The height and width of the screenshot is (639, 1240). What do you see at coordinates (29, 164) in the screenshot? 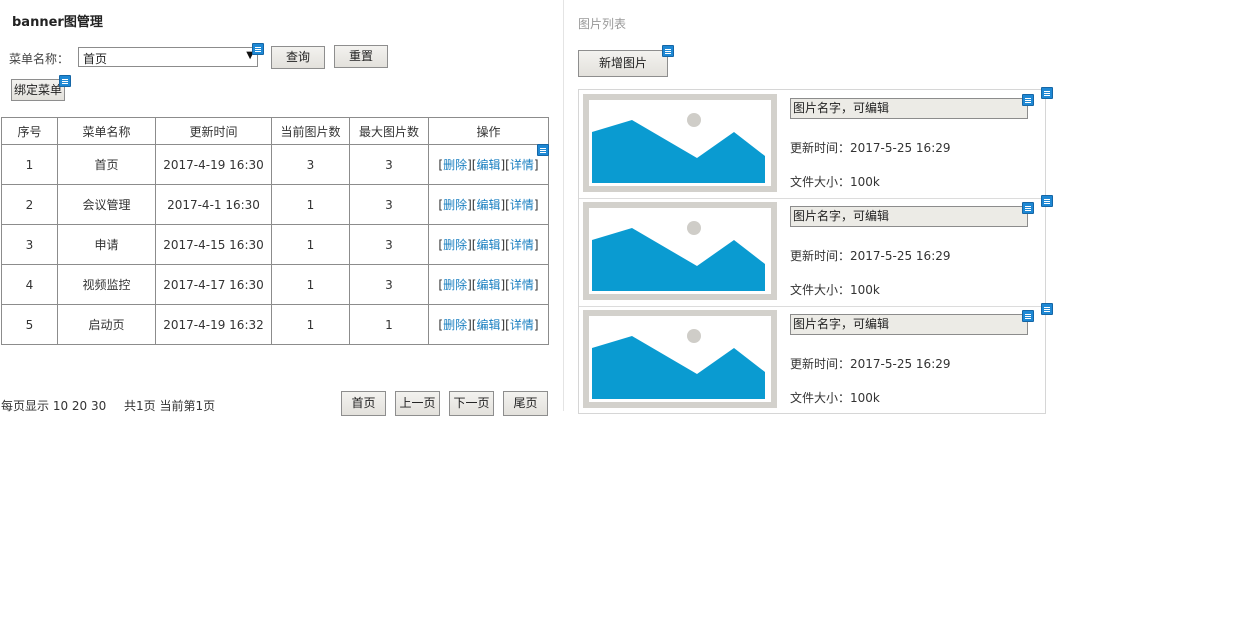
I see `cell-no: 1` at bounding box center [29, 164].